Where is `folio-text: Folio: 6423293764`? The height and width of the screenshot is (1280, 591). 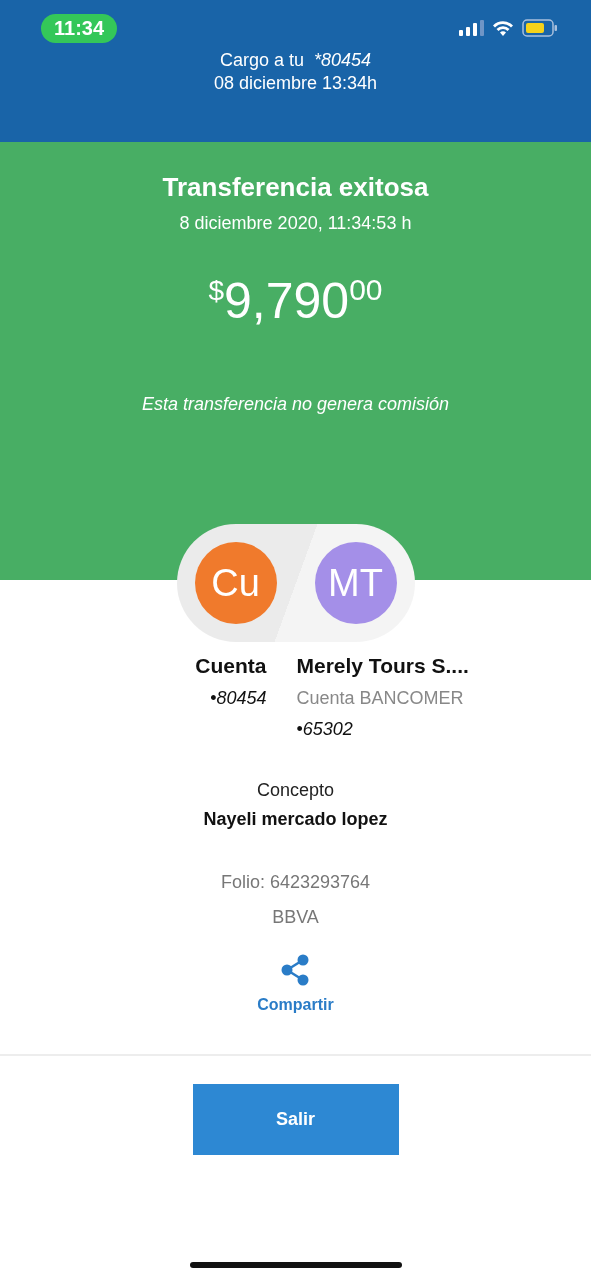 folio-text: Folio: 6423293764 is located at coordinates (295, 882).